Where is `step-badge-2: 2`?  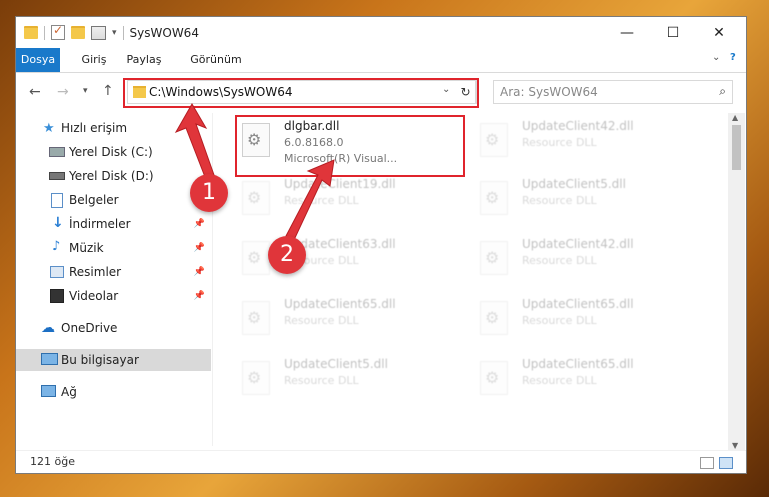
step-badge-2: 2 is located at coordinates (287, 255).